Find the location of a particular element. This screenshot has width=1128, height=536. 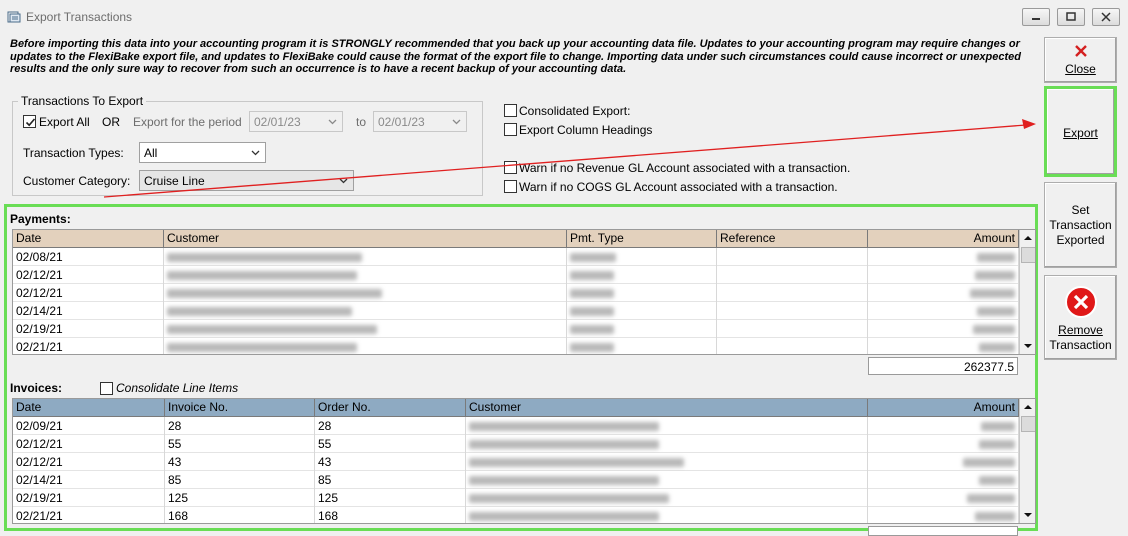

transaction-types-label: Transaction Types: is located at coordinates (73, 153).